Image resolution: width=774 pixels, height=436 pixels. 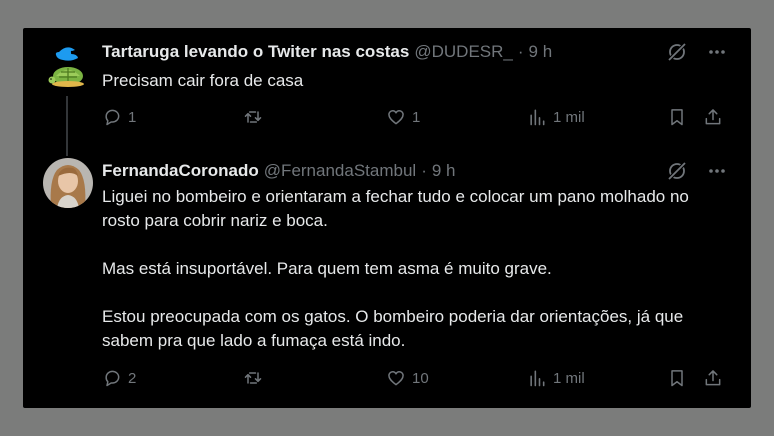 What do you see at coordinates (68, 183) in the screenshot?
I see `woman-photo-avatar` at bounding box center [68, 183].